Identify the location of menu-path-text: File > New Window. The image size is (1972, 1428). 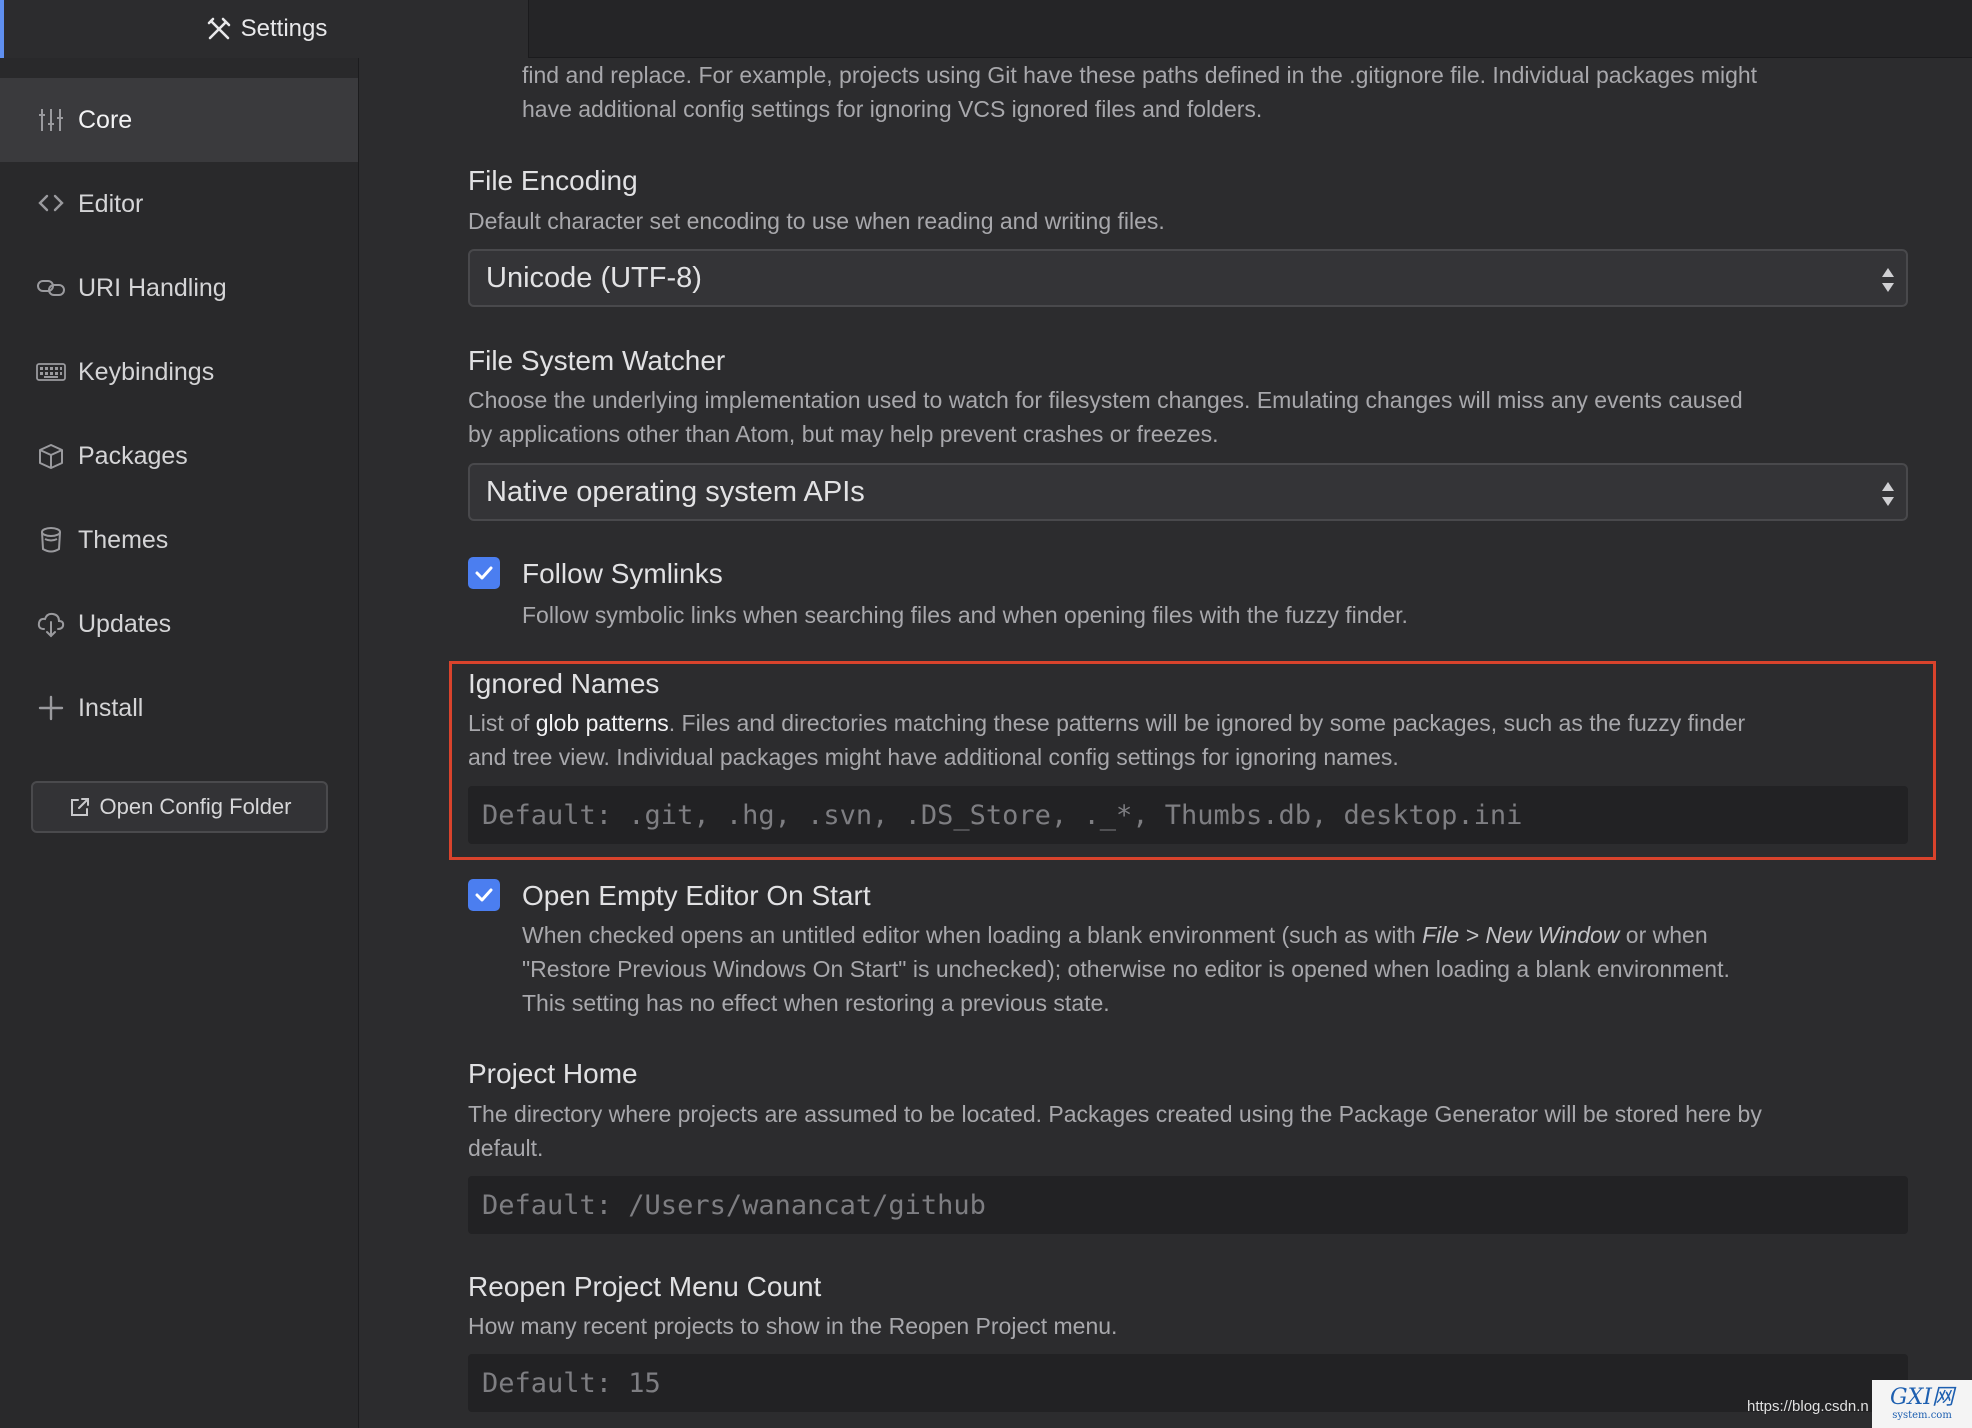
(1521, 935).